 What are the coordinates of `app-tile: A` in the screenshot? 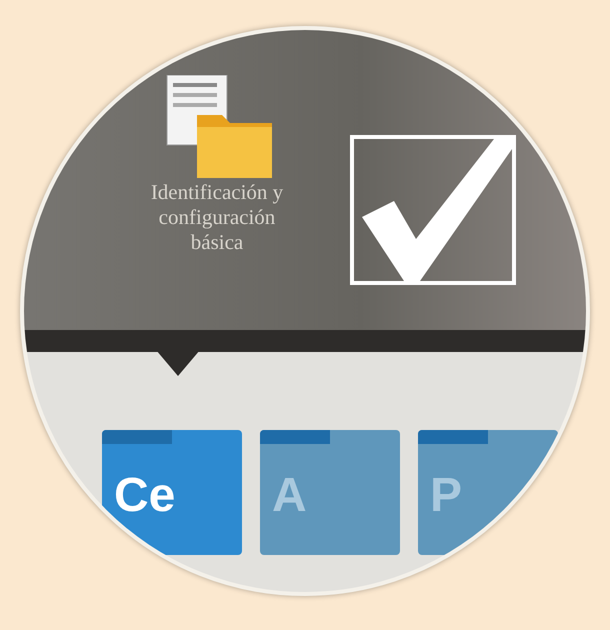 It's located at (330, 492).